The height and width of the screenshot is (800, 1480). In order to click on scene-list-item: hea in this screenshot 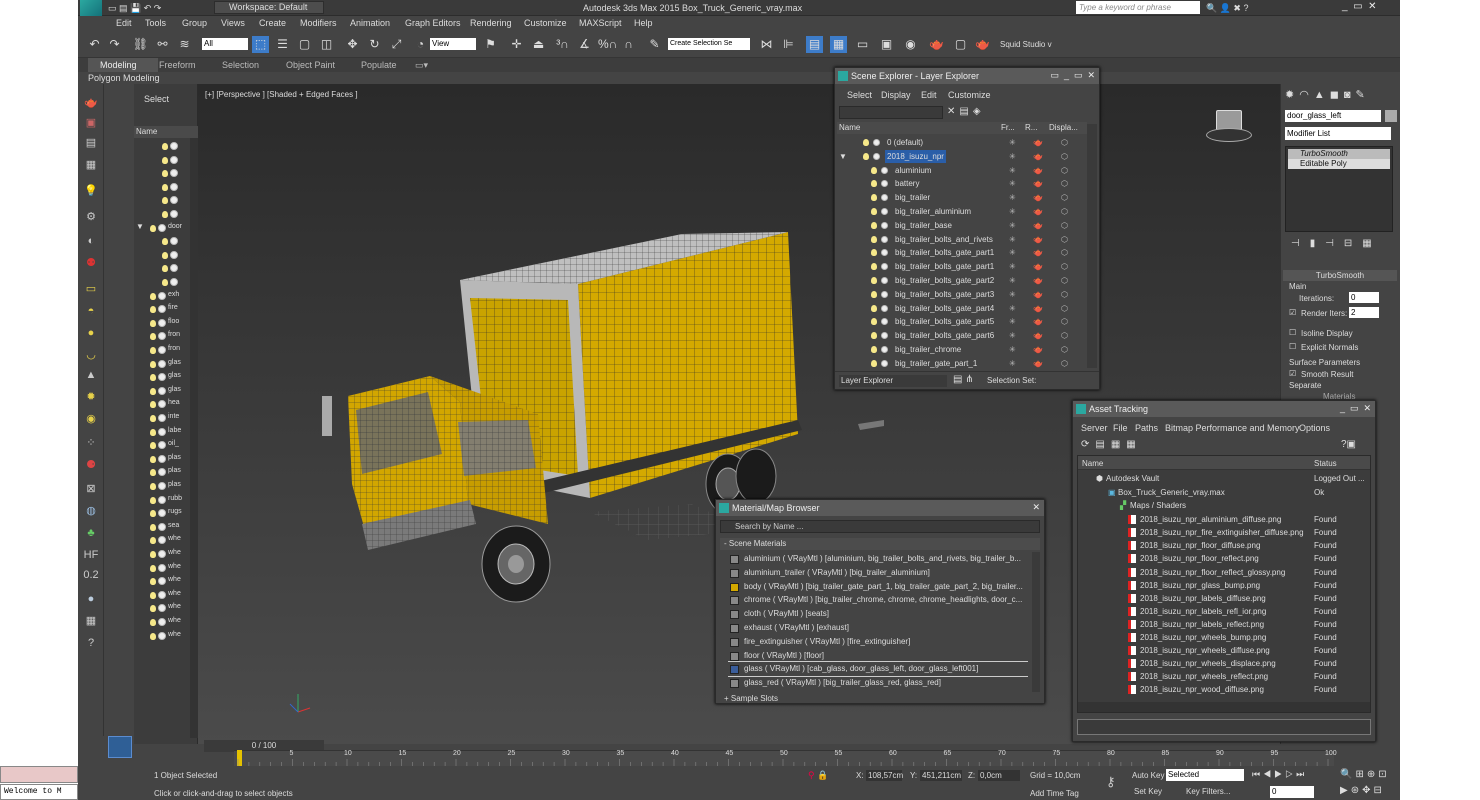, I will do `click(166, 405)`.